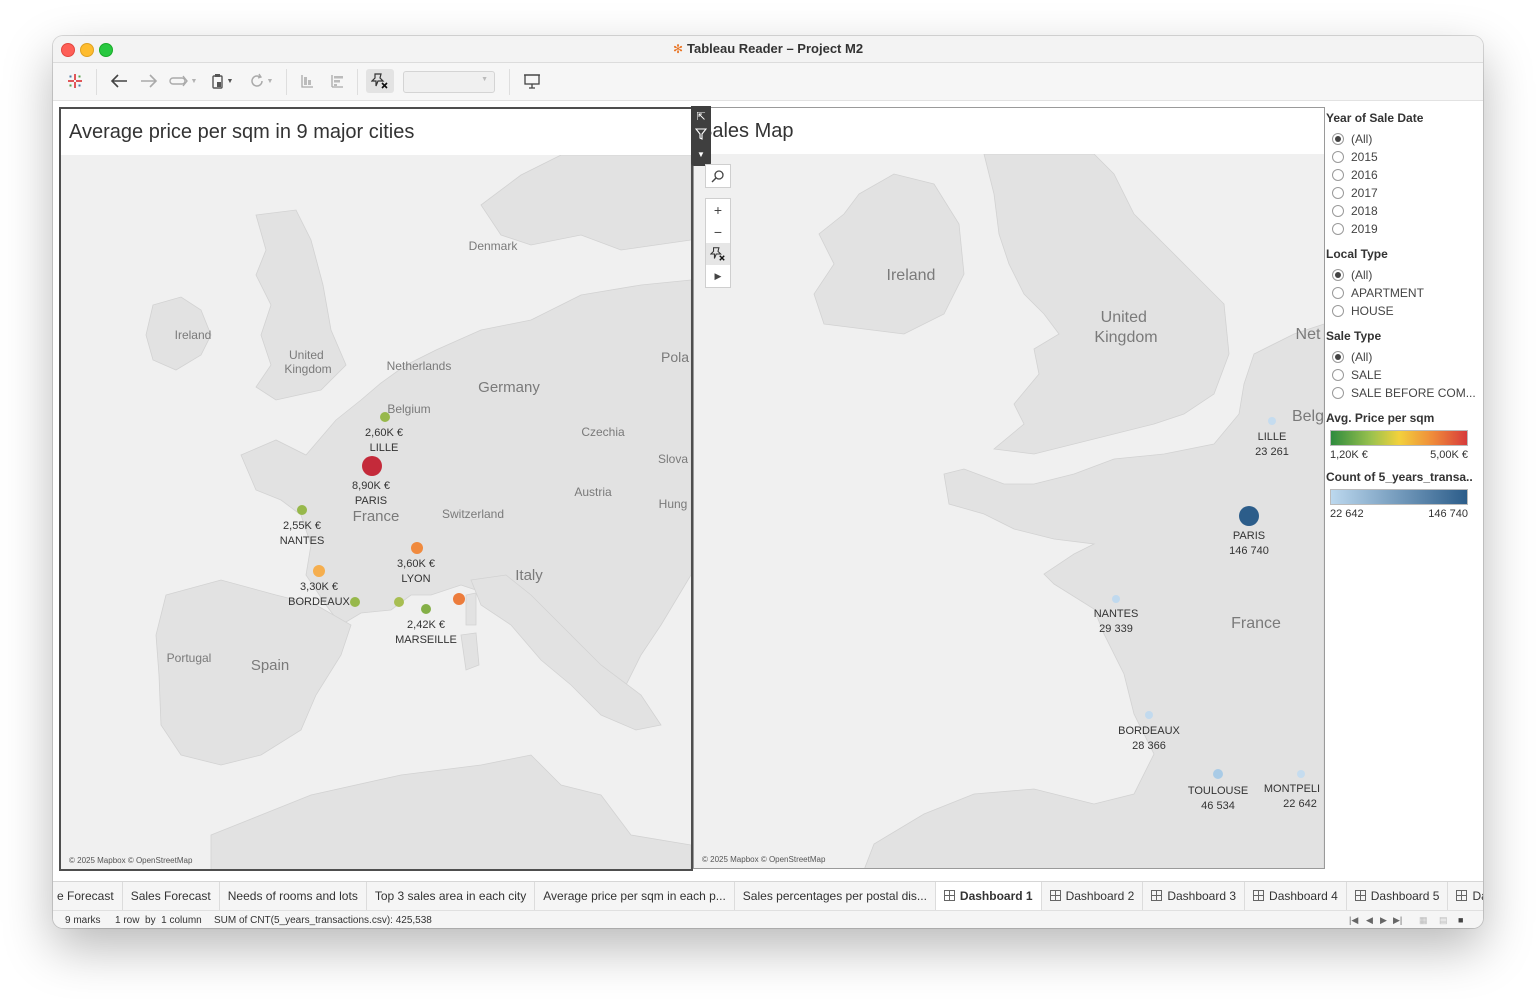 Image resolution: width=1536 pixels, height=999 pixels. I want to click on tabs-view-icon: ■, so click(1460, 920).